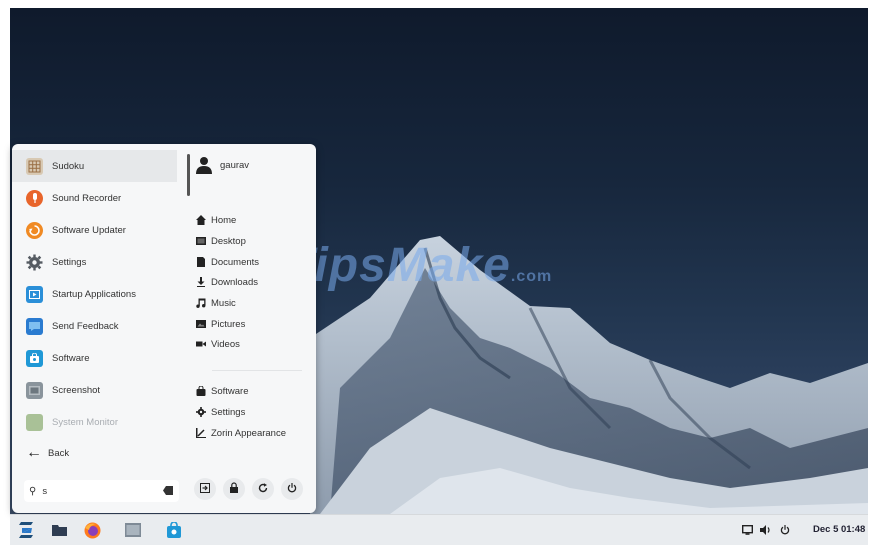 This screenshot has height=545, width=870. What do you see at coordinates (34, 358) in the screenshot?
I see `software-bag-icon` at bounding box center [34, 358].